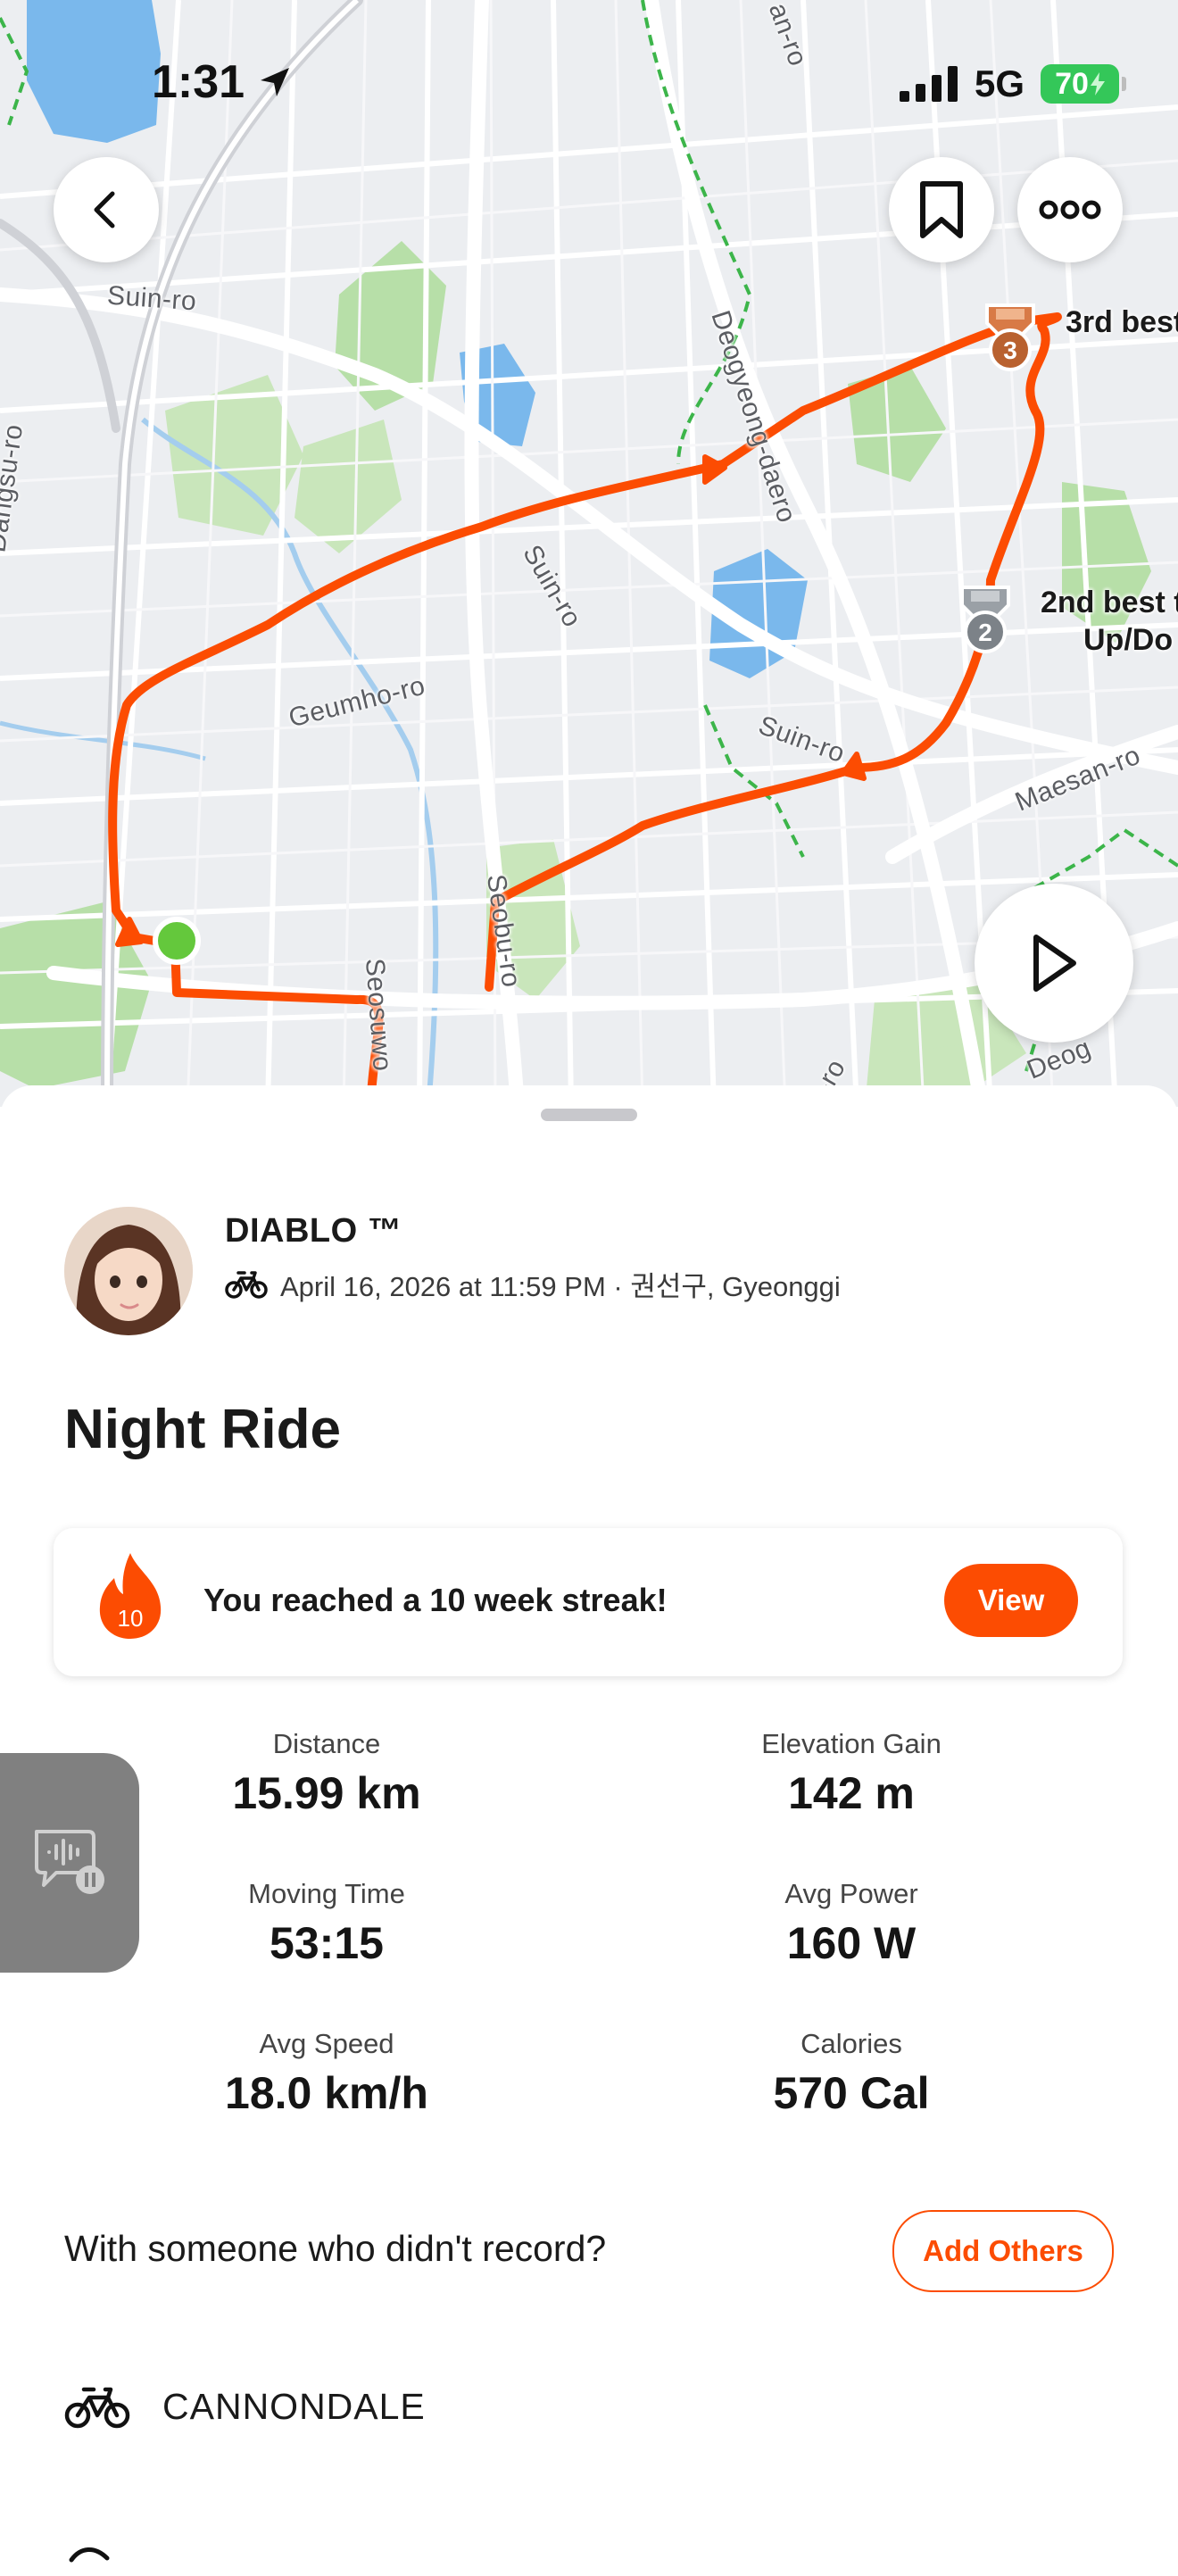  What do you see at coordinates (851, 1743) in the screenshot?
I see `stat-label: Elevation Gain` at bounding box center [851, 1743].